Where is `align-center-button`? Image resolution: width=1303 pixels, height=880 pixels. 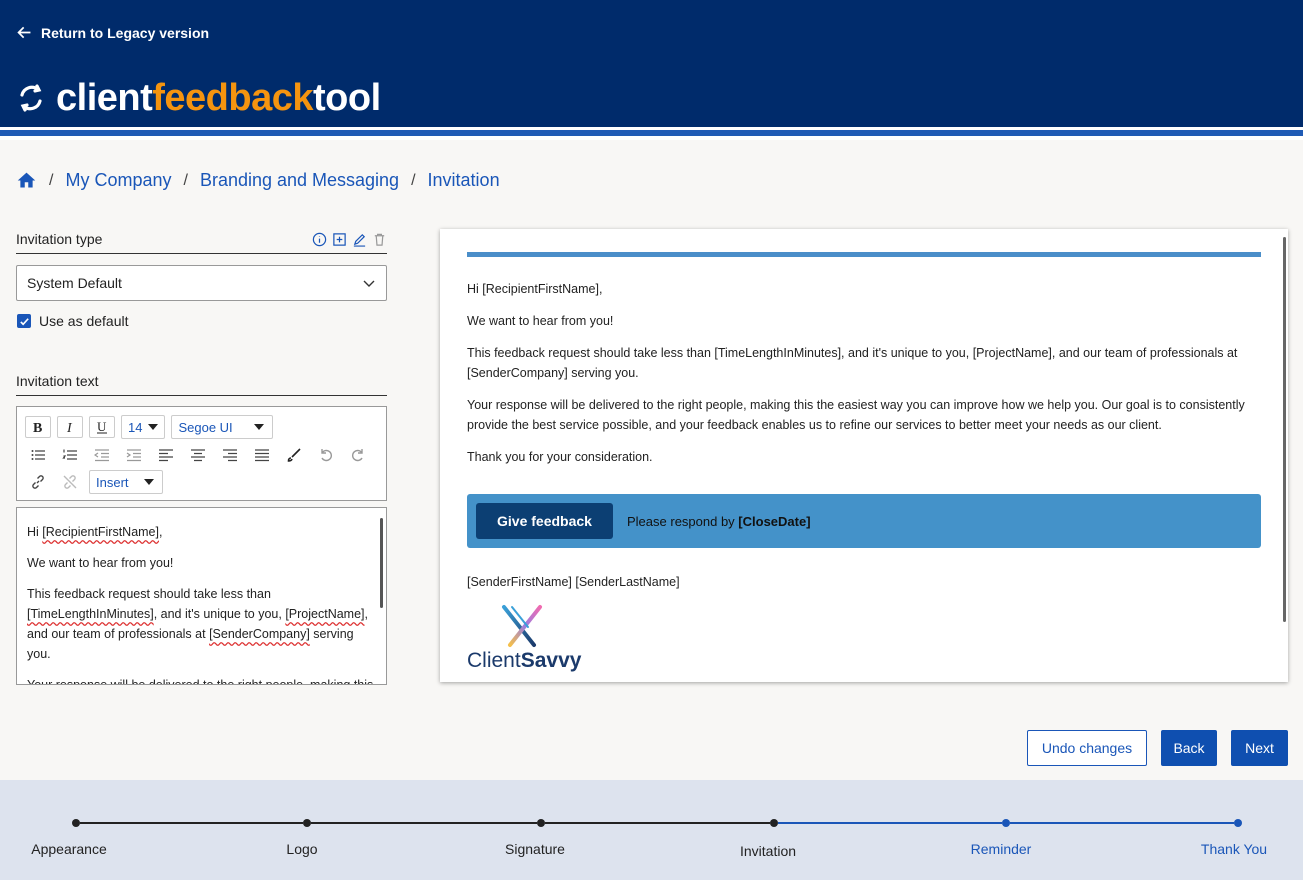
align-center-button is located at coordinates (198, 455).